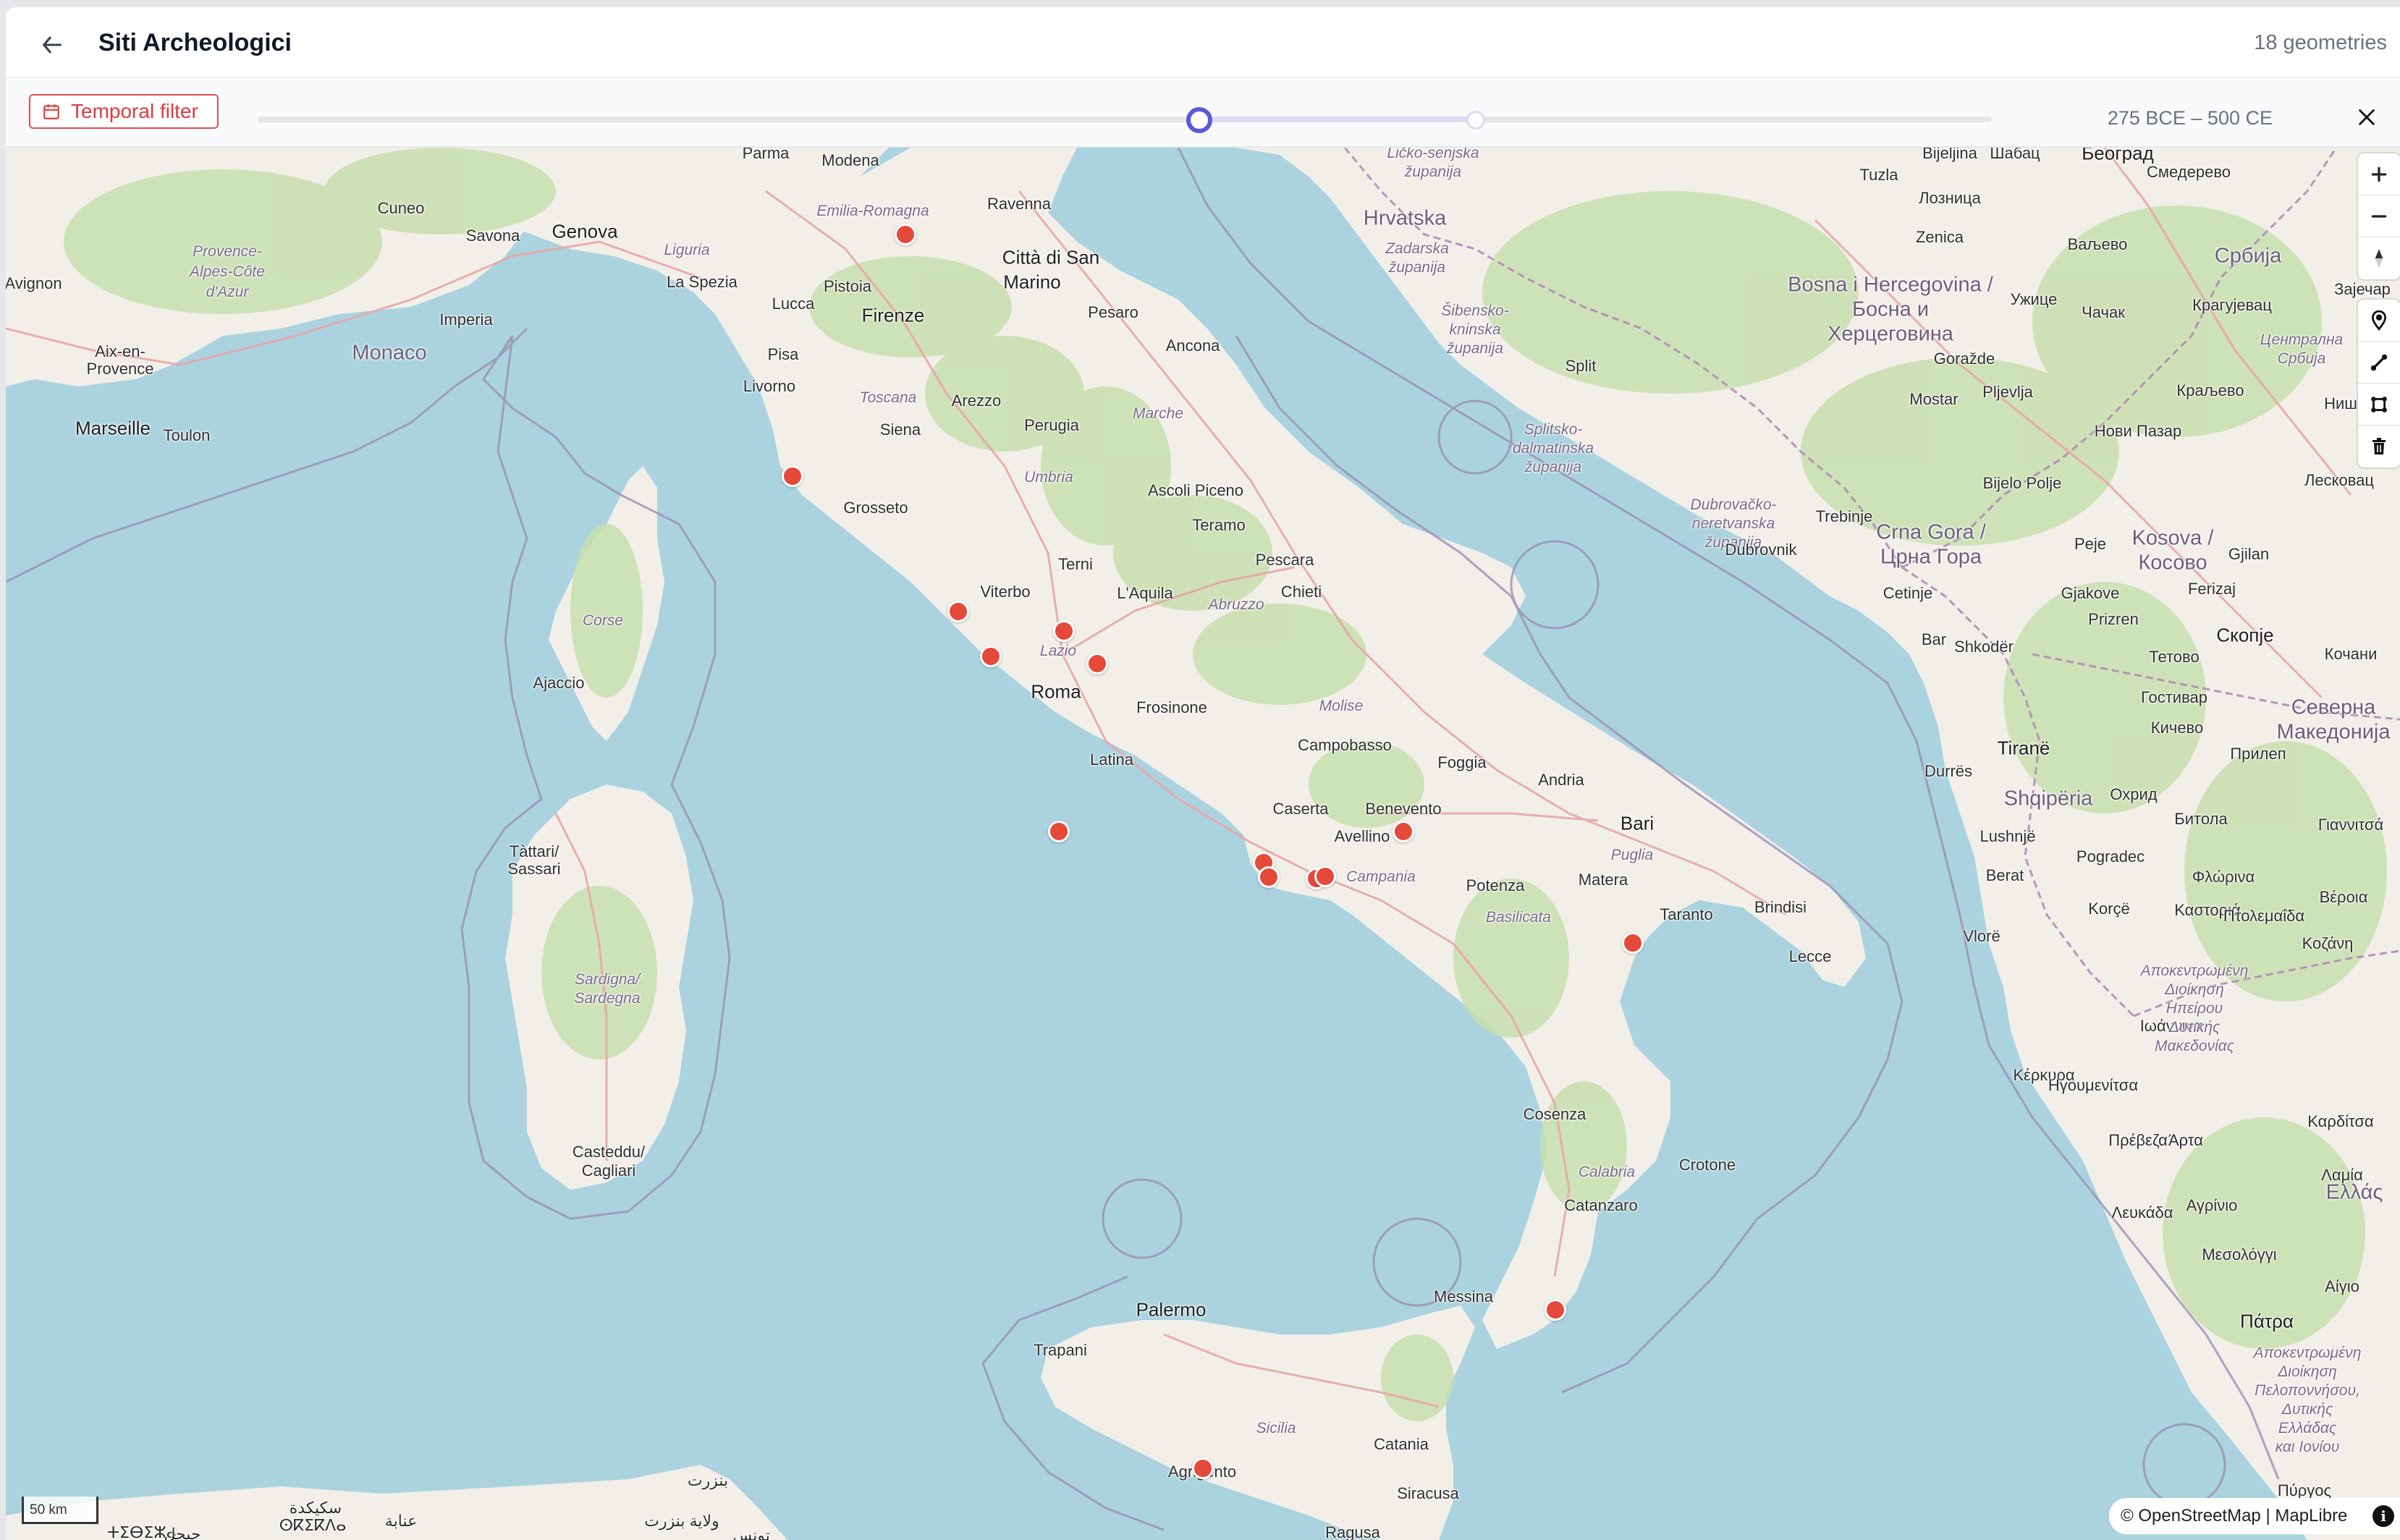 This screenshot has width=2400, height=1540. Describe the element at coordinates (1199, 120) in the screenshot. I see `range-slider-start-handle` at that location.